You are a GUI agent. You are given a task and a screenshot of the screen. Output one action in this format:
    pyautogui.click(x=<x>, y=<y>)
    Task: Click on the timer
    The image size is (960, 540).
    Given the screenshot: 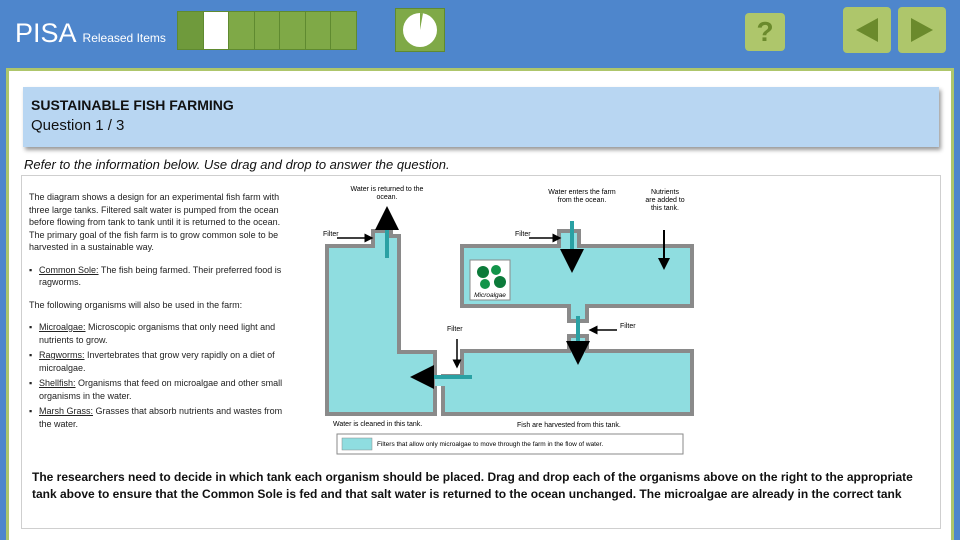 What is the action you would take?
    pyautogui.click(x=420, y=30)
    